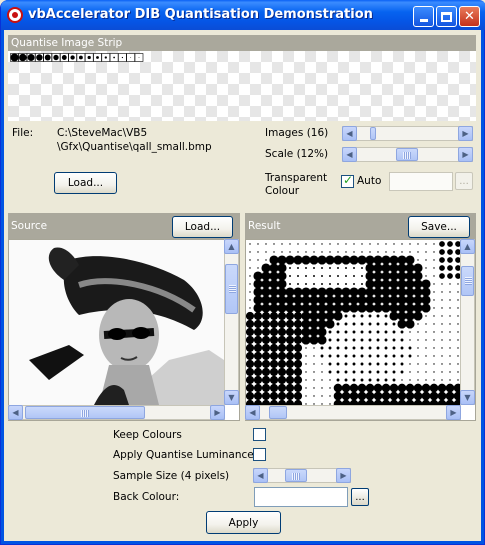 The height and width of the screenshot is (545, 485). I want to click on result-vscrollbar: ▲ ▼, so click(467, 322).